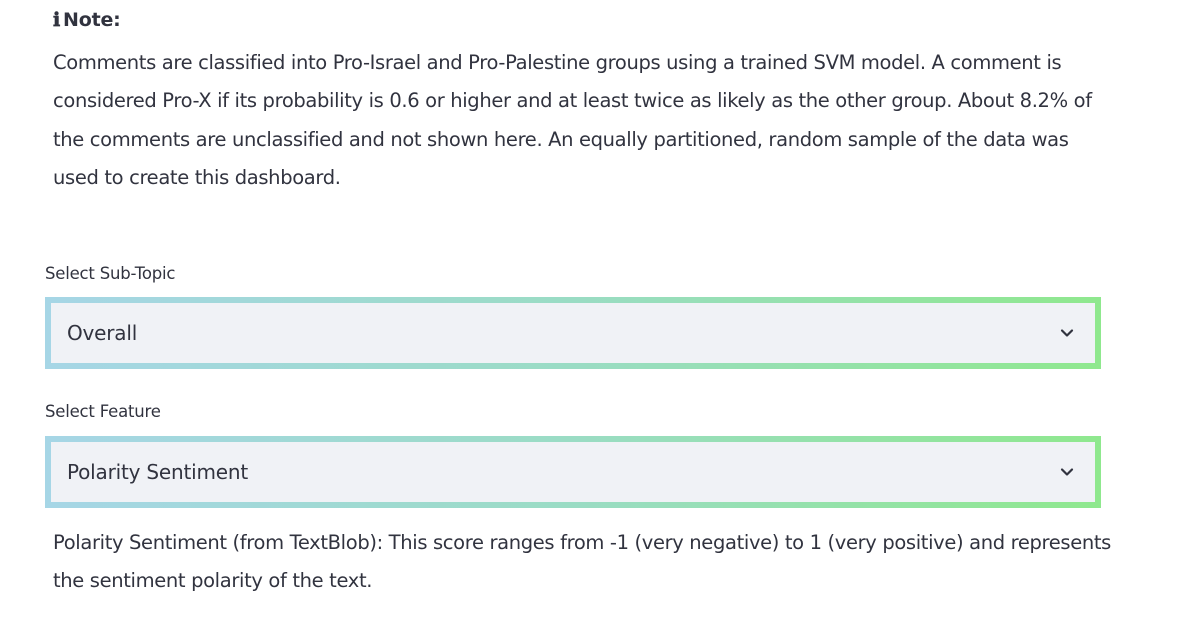 The height and width of the screenshot is (619, 1203). I want to click on subtopic-select-label: Select Sub-Topic, so click(110, 273).